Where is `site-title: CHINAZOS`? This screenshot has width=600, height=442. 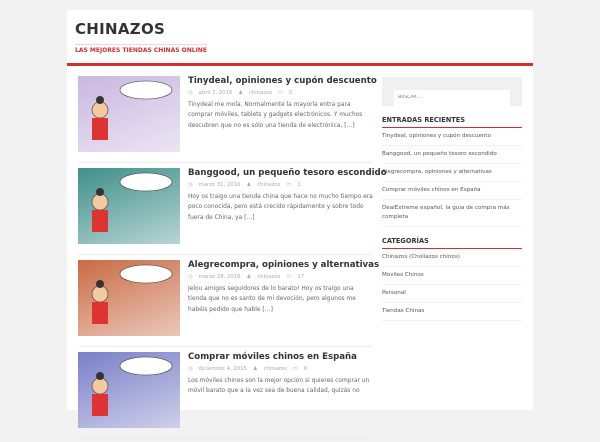
site-title: CHINAZOS is located at coordinates (120, 29).